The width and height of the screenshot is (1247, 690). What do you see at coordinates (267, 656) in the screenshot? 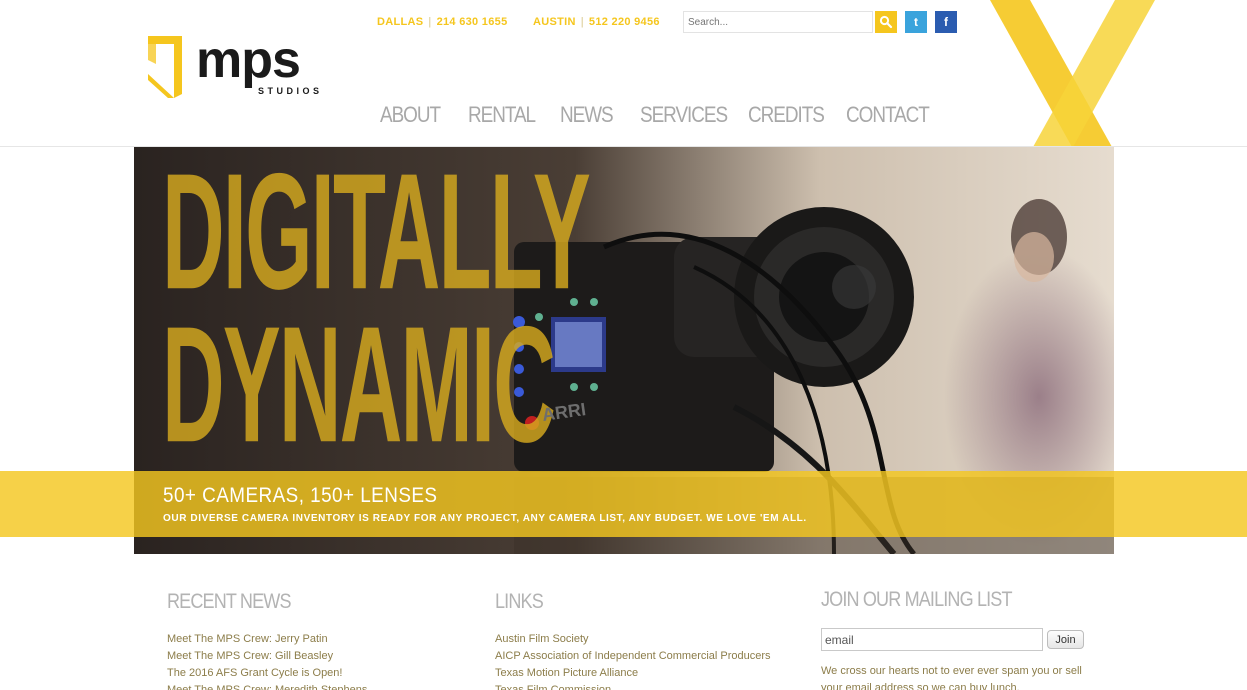
I see `news-item: Meet The MPS Crew: Gill Beasley` at bounding box center [267, 656].